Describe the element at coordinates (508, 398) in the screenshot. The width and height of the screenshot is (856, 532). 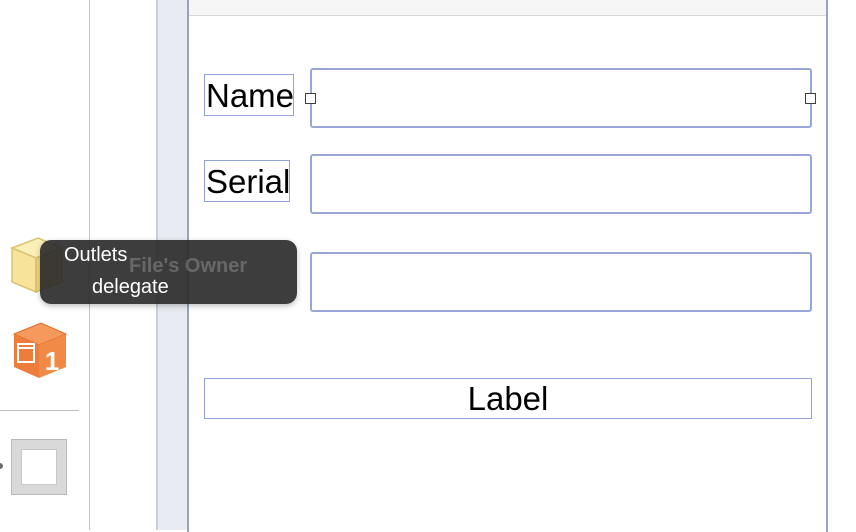
I see `bottom-label: Label` at that location.